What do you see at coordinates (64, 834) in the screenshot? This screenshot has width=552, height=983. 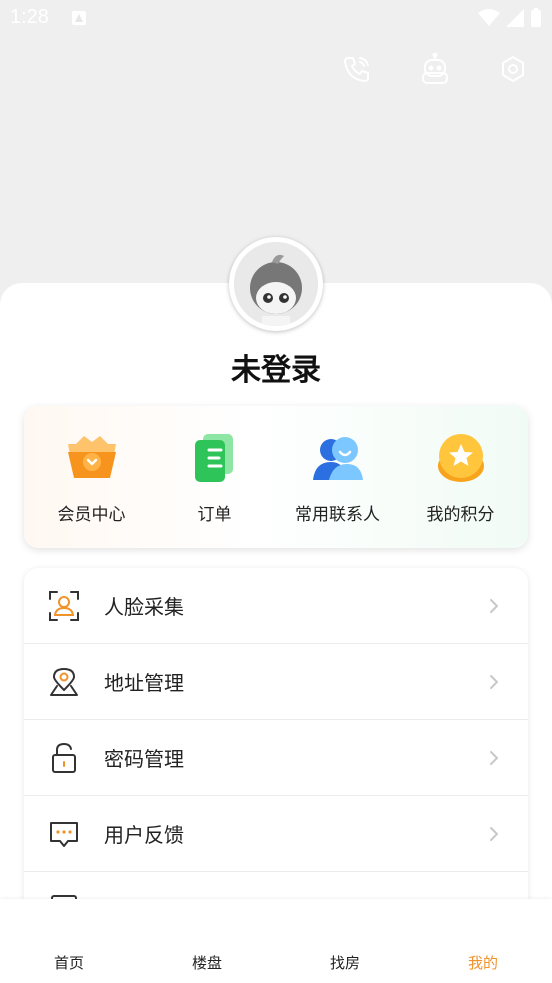 I see `feedback-icon` at bounding box center [64, 834].